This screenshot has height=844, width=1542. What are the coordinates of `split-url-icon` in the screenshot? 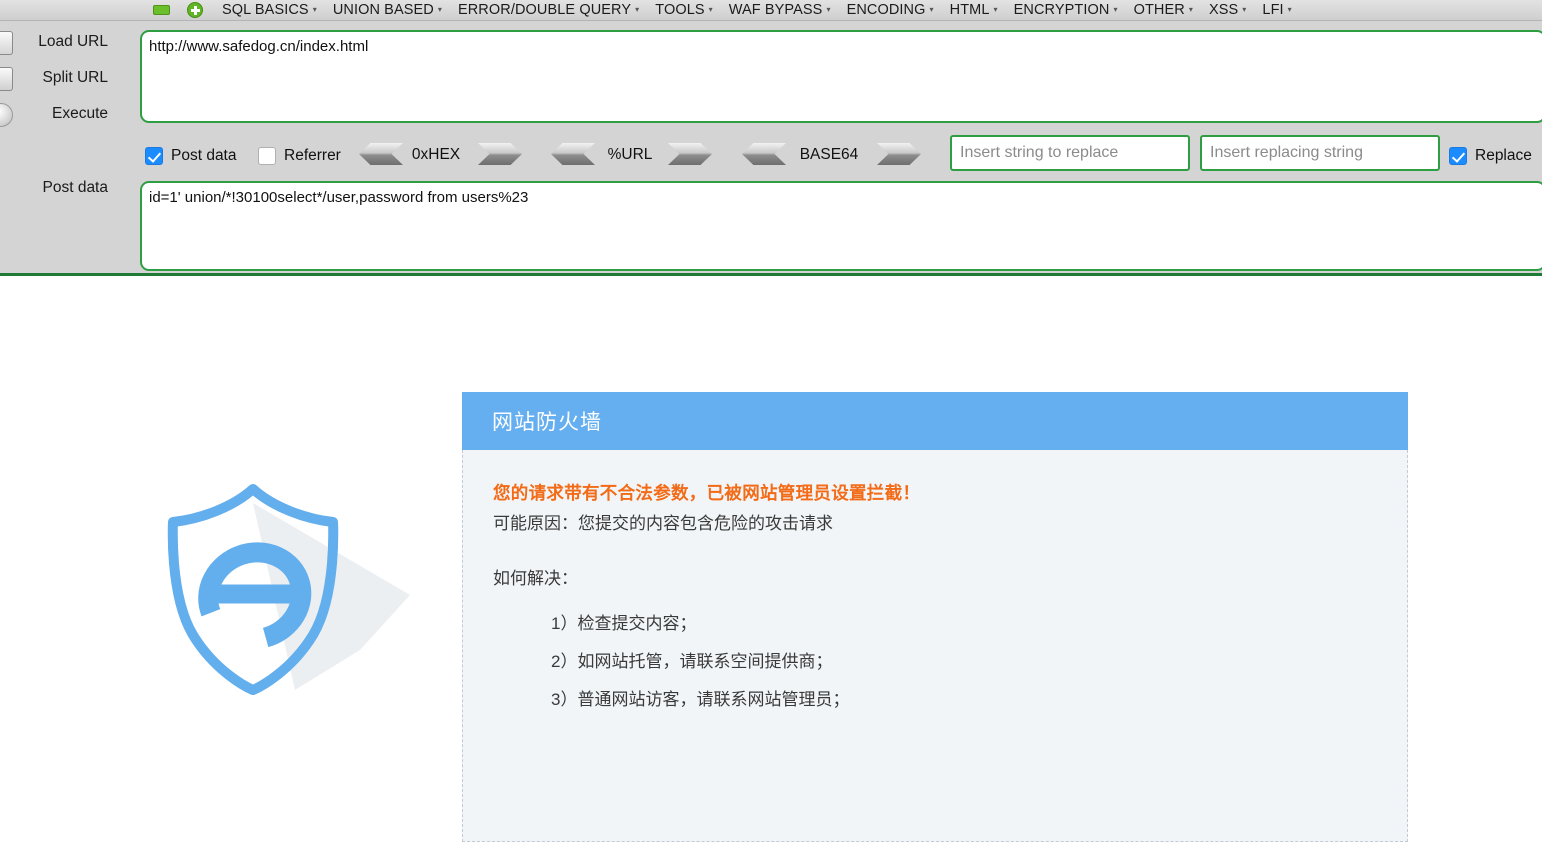 It's located at (6, 79).